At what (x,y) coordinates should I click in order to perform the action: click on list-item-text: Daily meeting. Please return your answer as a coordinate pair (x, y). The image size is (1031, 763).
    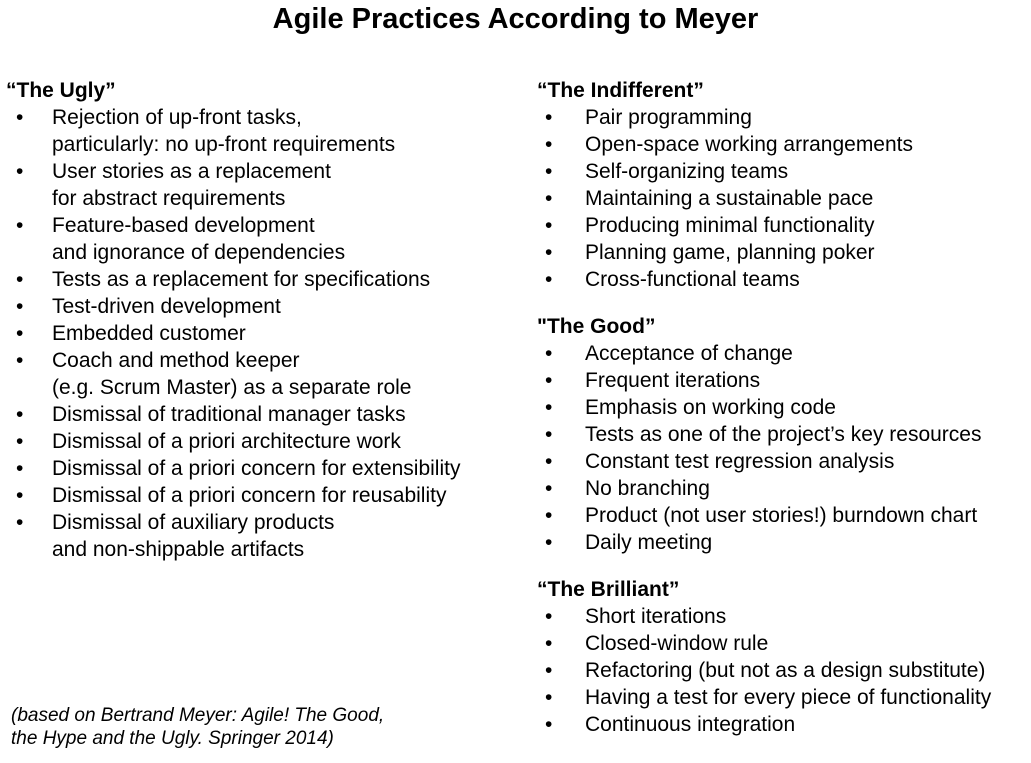
    Looking at the image, I should click on (649, 542).